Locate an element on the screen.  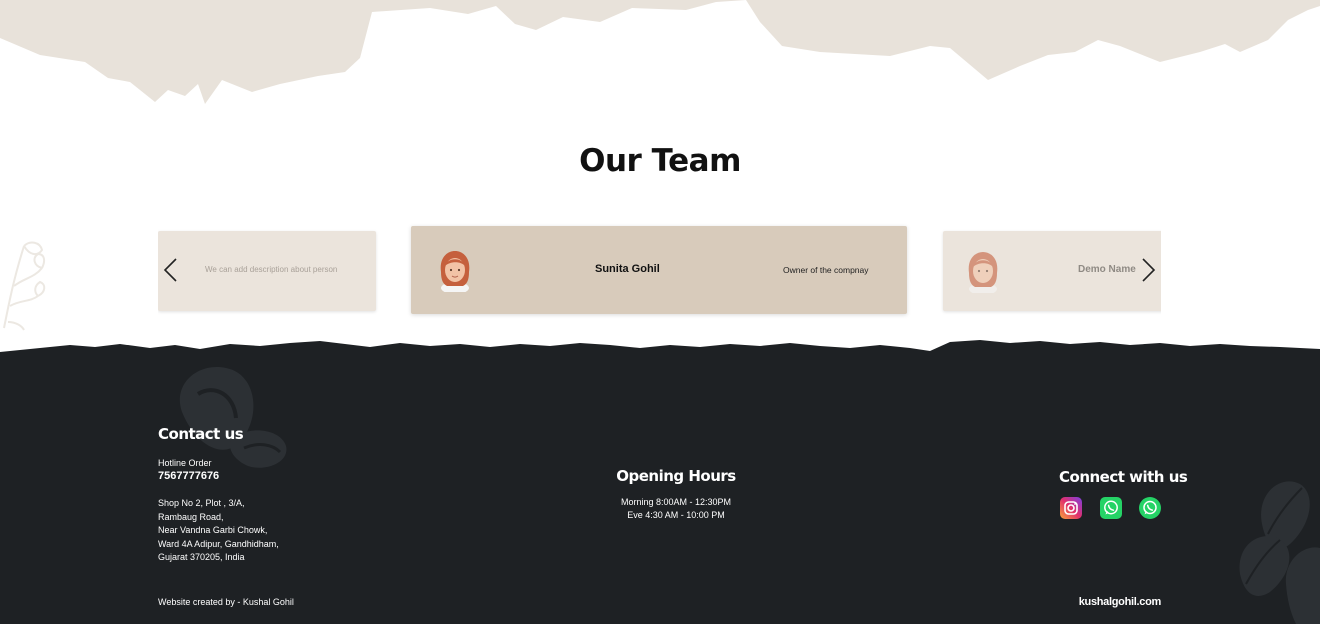
section-title: Our Team is located at coordinates (660, 161).